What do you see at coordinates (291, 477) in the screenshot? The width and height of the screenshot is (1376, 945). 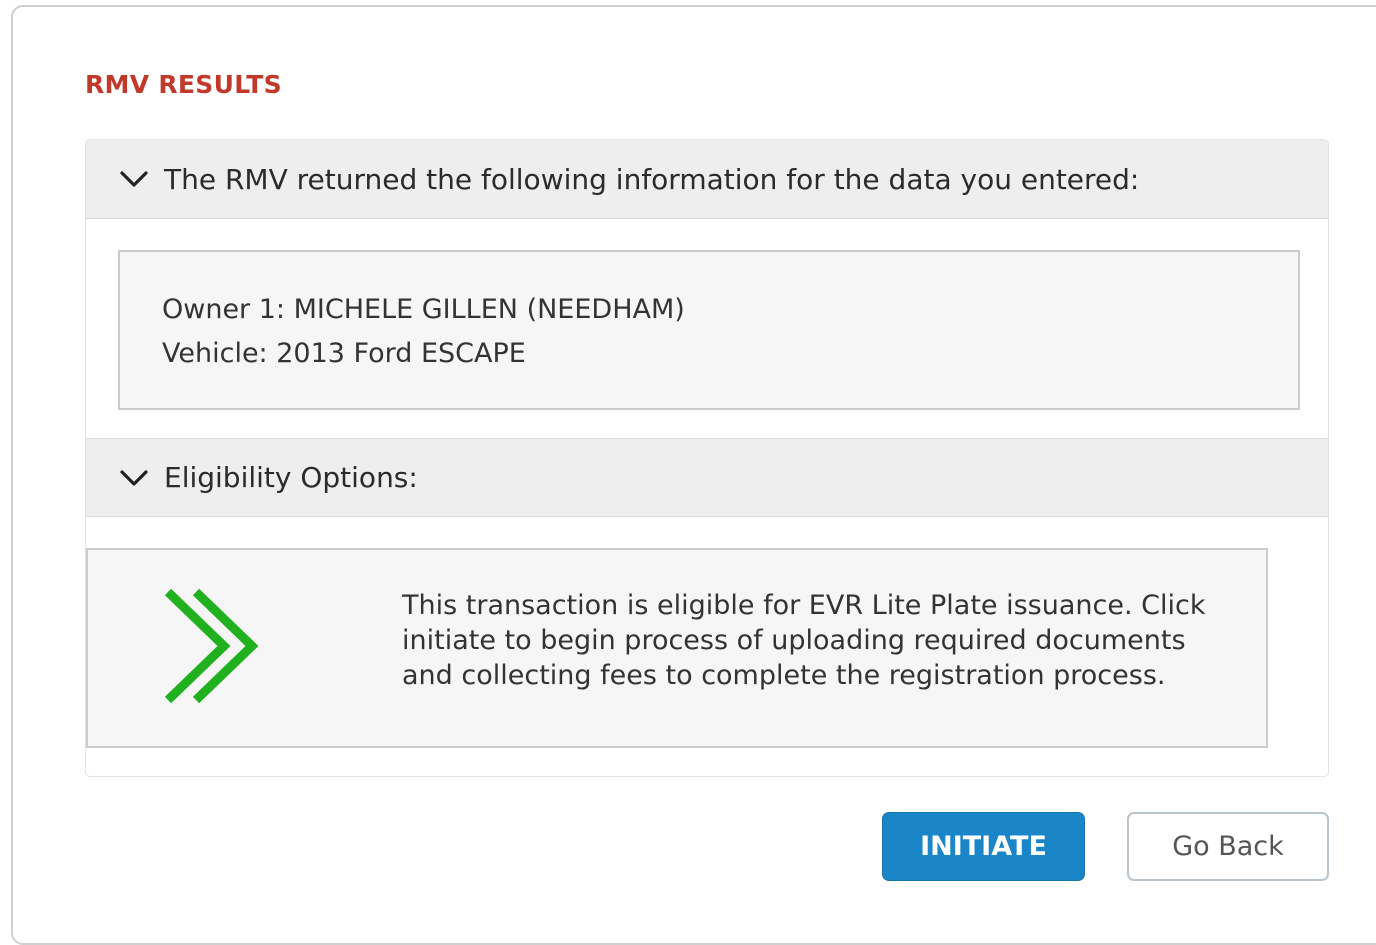 I see `accordion-title-eligibility: Eligibility Options:` at bounding box center [291, 477].